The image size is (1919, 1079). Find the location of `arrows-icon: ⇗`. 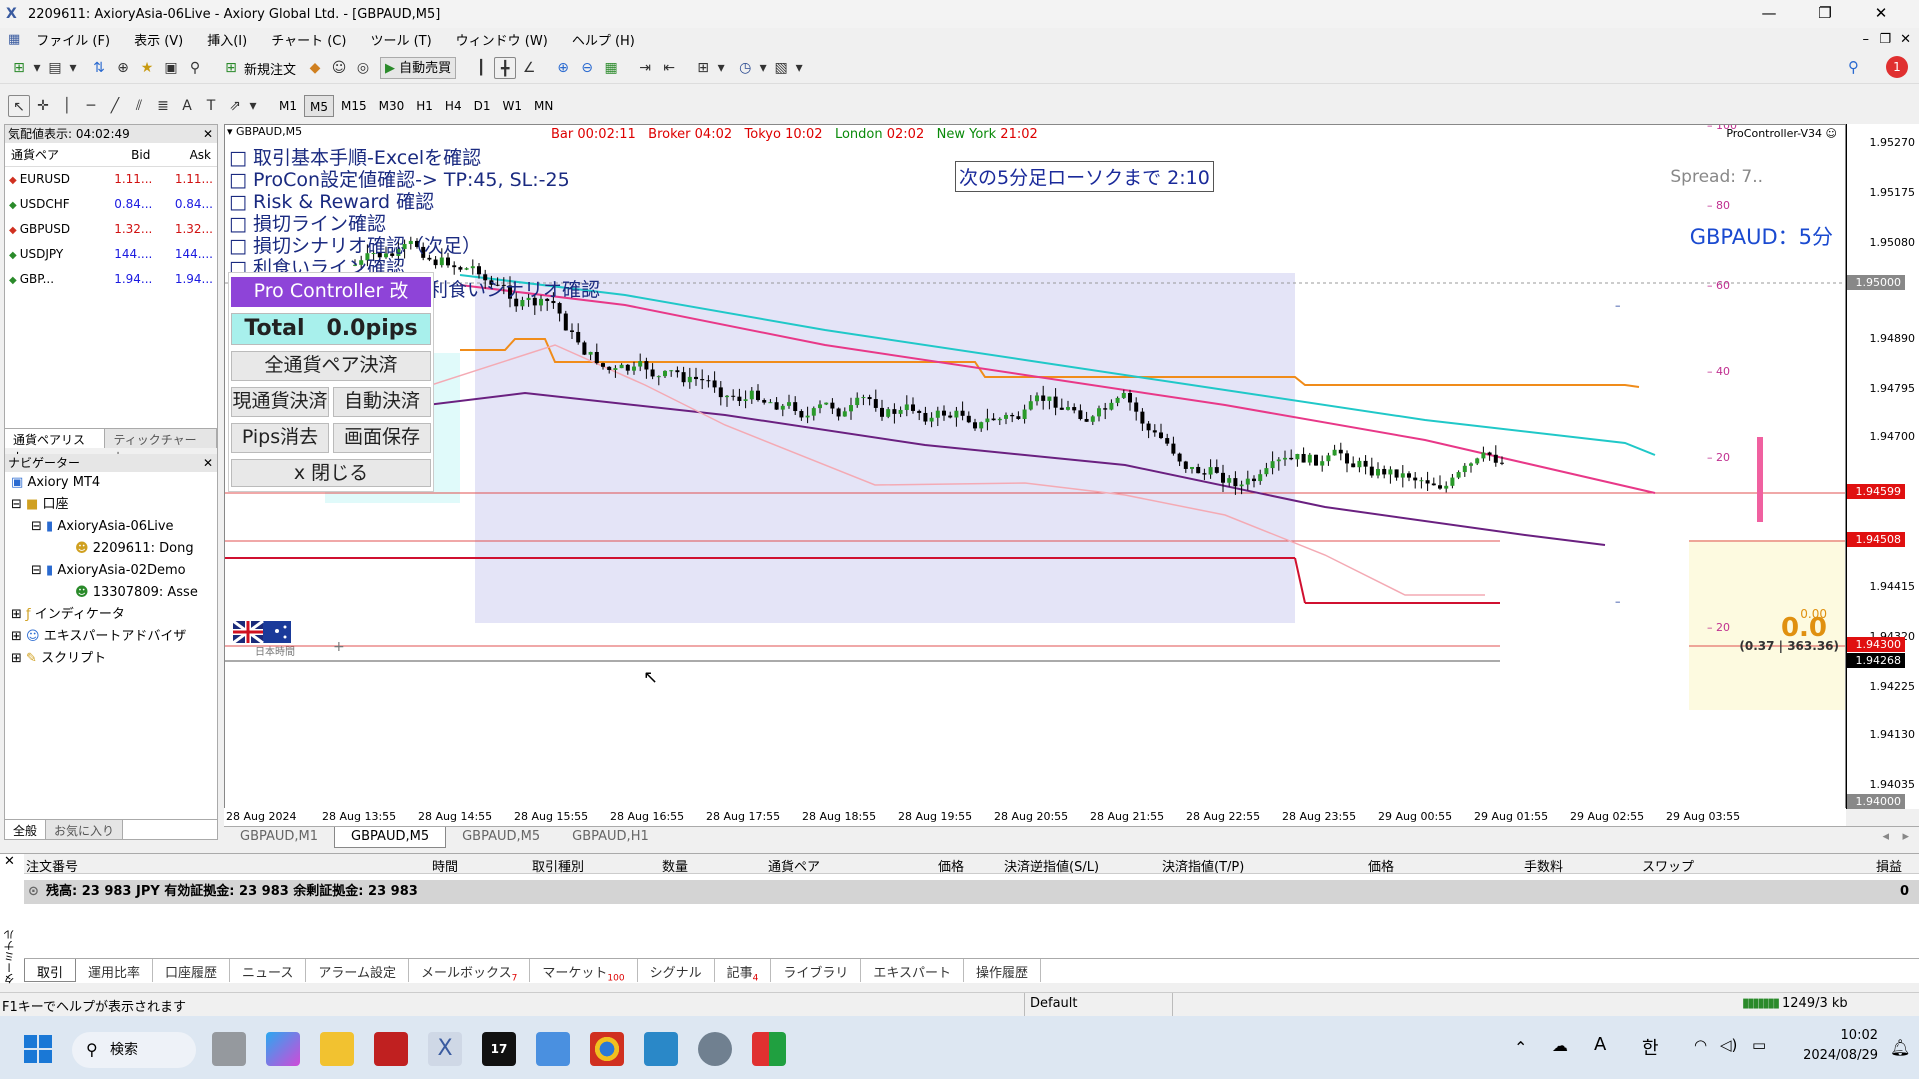

arrows-icon: ⇗ is located at coordinates (235, 106).